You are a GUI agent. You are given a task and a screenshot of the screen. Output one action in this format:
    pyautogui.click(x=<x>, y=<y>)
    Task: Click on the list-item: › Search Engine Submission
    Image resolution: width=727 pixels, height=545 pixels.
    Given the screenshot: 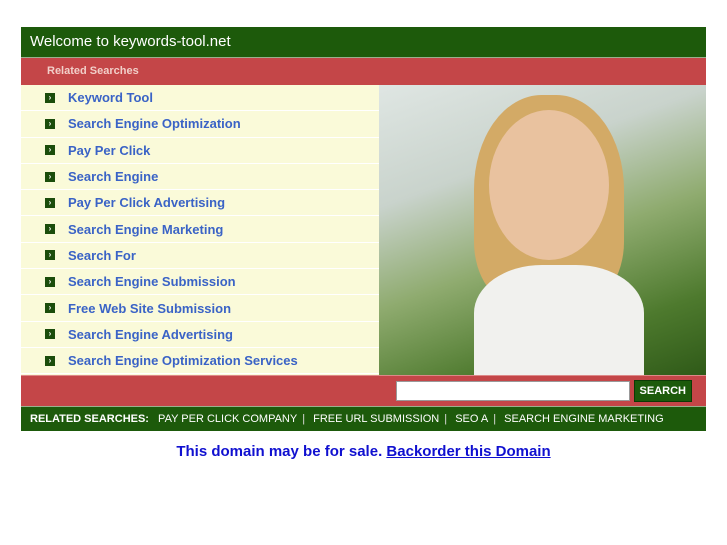 What is the action you would take?
    pyautogui.click(x=200, y=282)
    